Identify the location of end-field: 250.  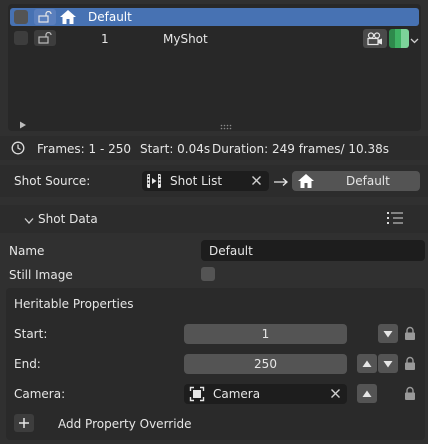
(265, 364).